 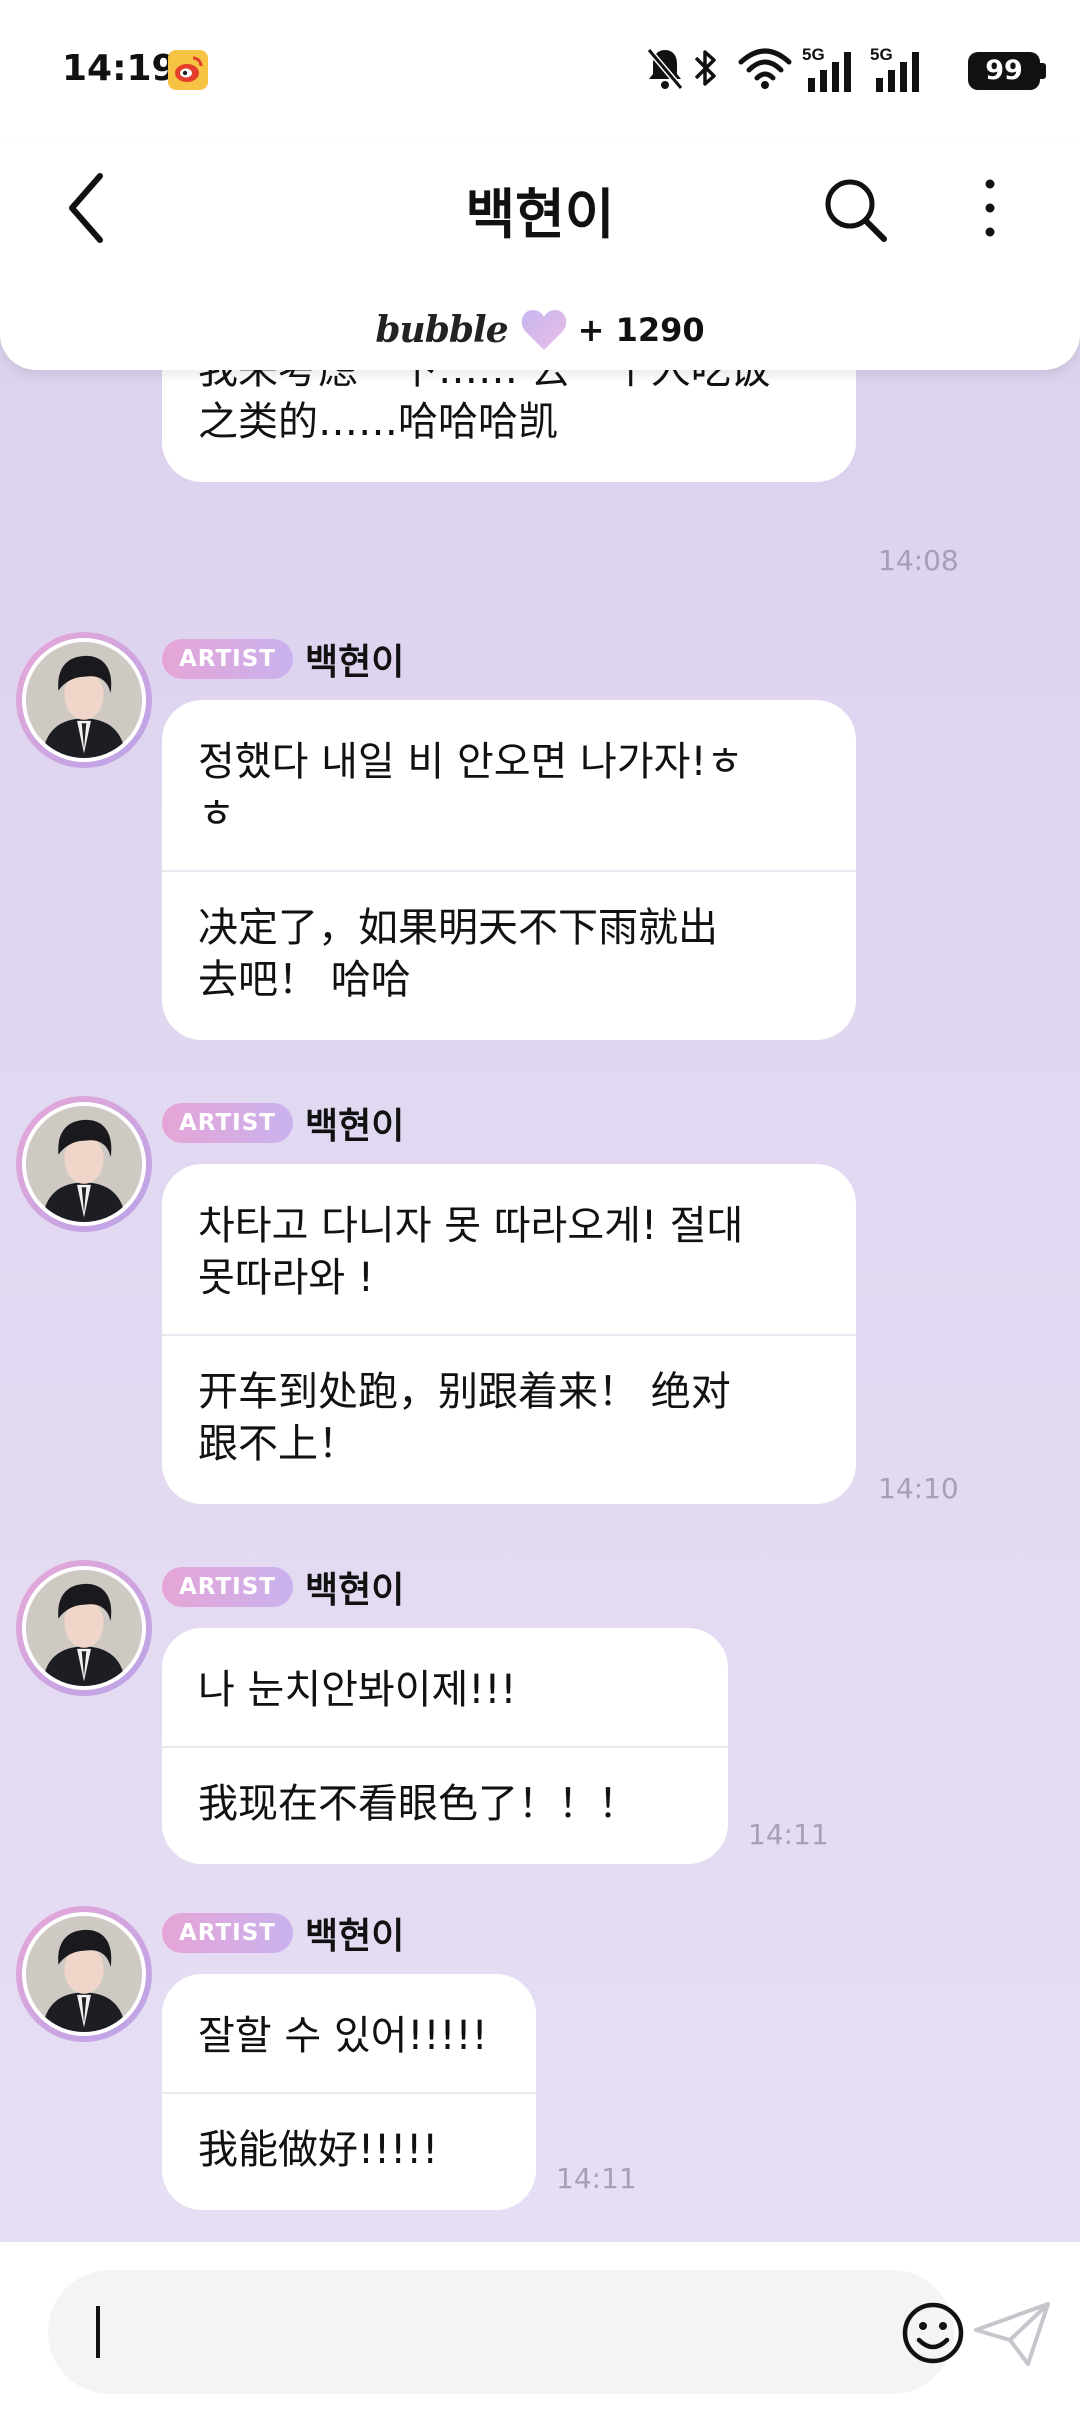 What do you see at coordinates (705, 68) in the screenshot?
I see `bluetooth-icon` at bounding box center [705, 68].